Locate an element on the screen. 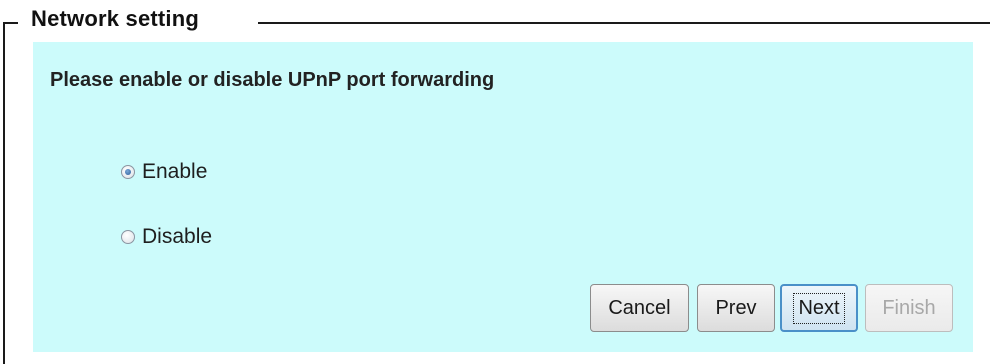 The width and height of the screenshot is (990, 364). next-button-label: Next is located at coordinates (819, 308).